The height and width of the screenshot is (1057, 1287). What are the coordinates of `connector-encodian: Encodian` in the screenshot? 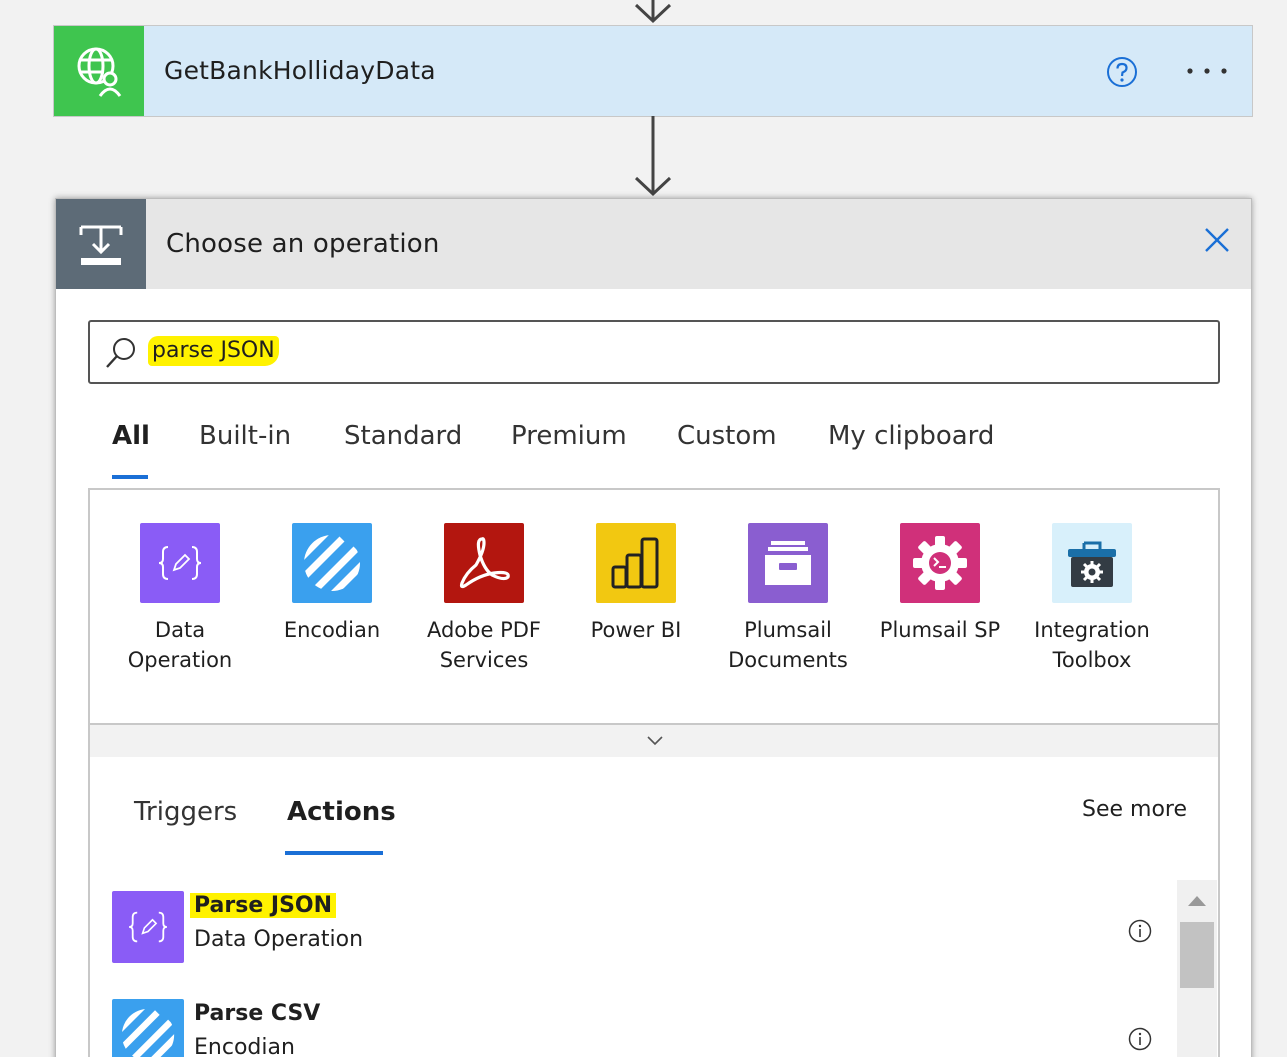 It's located at (332, 584).